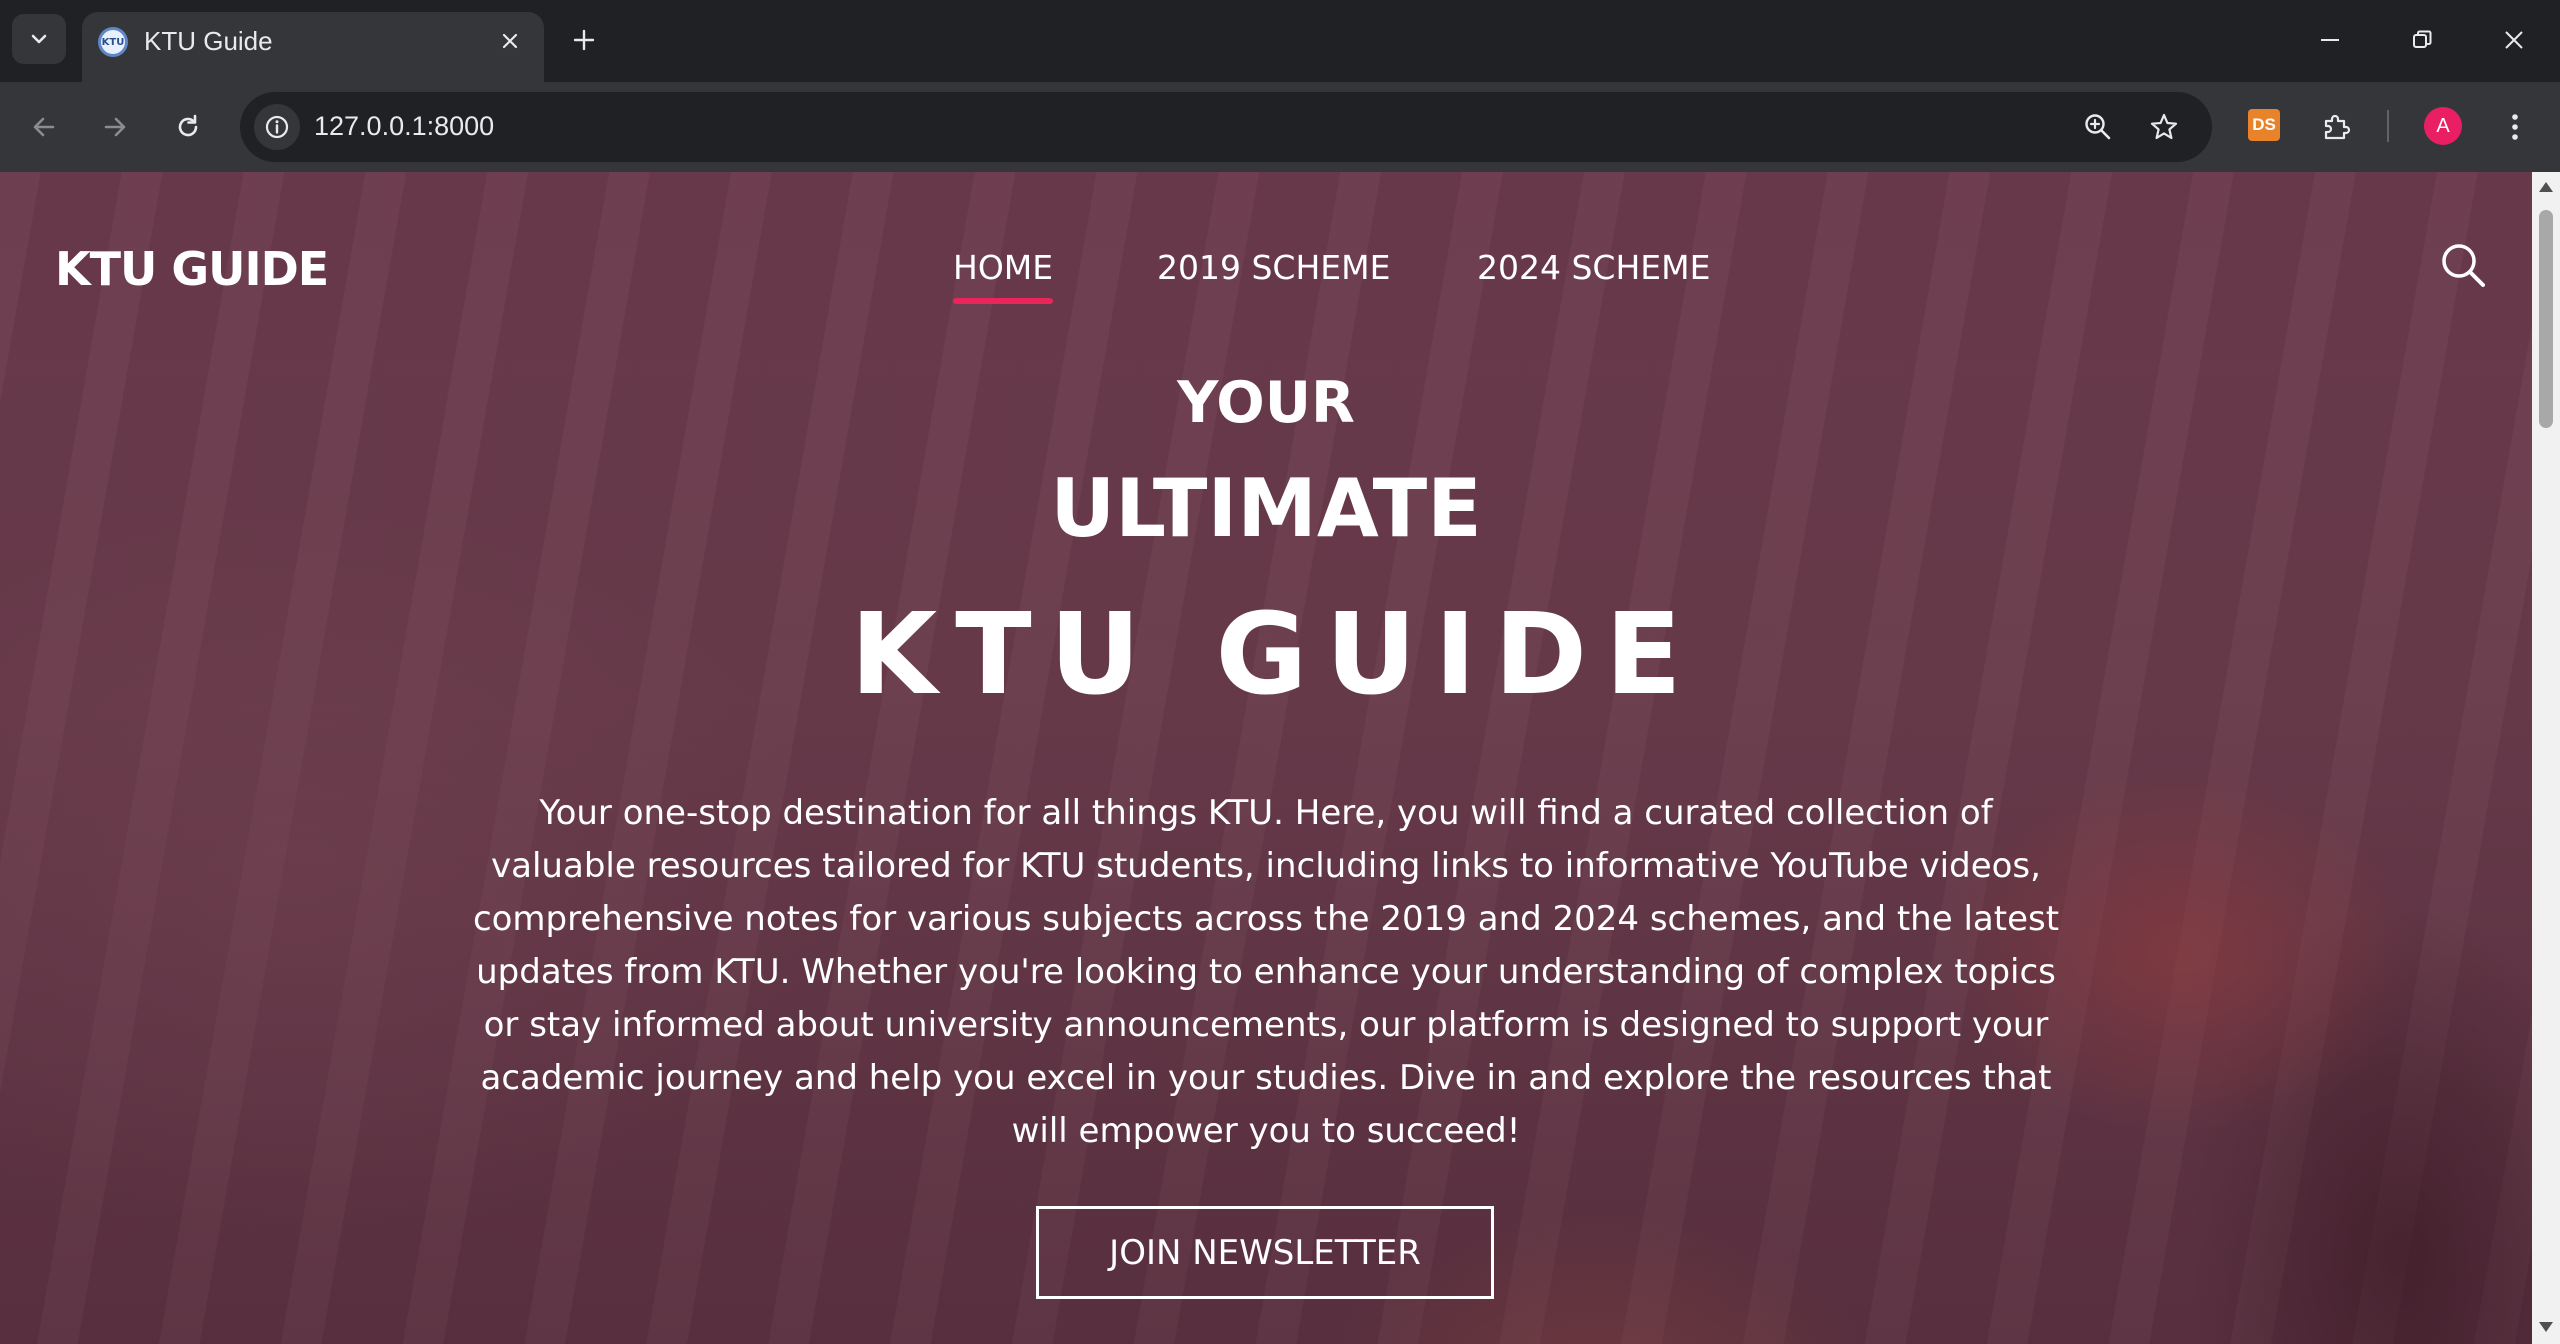 This screenshot has height=1344, width=2560. I want to click on nav-2019-scheme-label: 2019 SCHEME, so click(1274, 267).